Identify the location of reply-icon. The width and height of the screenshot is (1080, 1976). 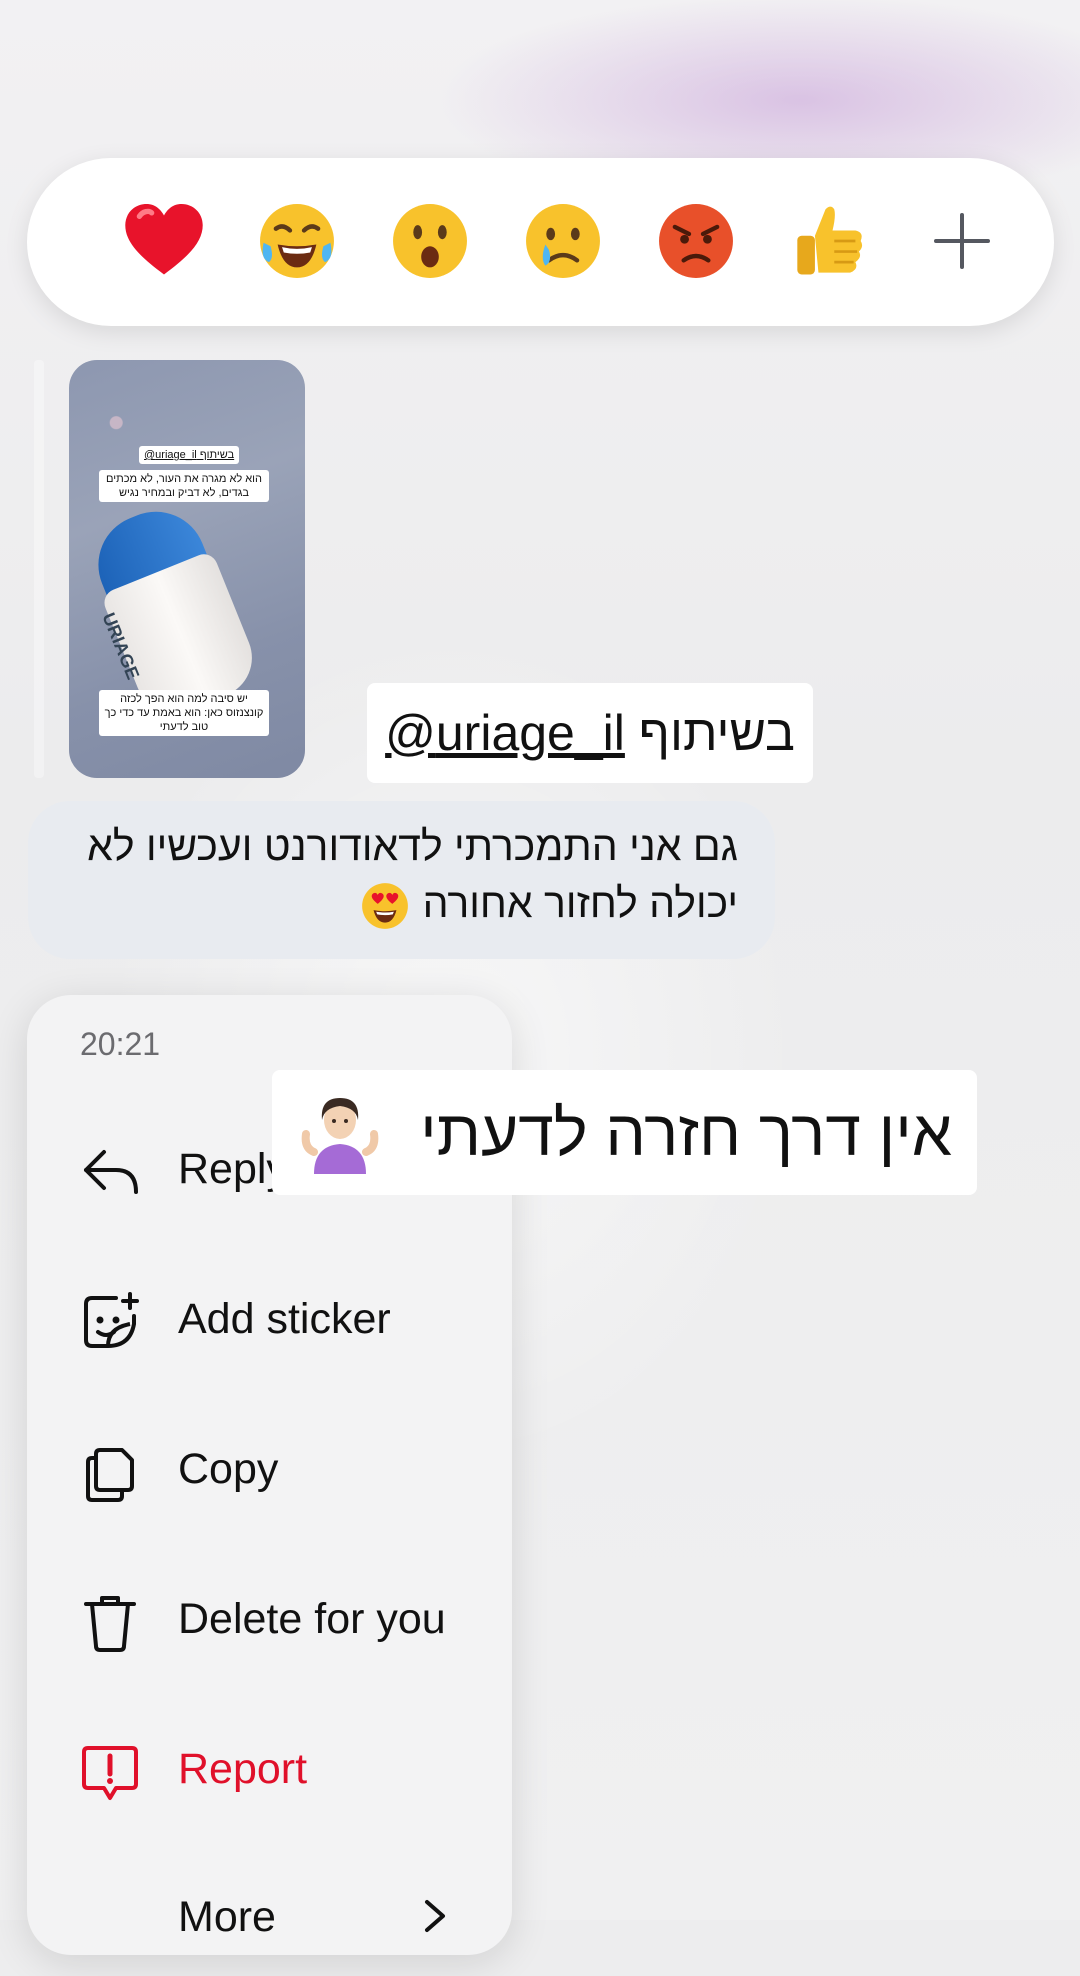
(111, 1172).